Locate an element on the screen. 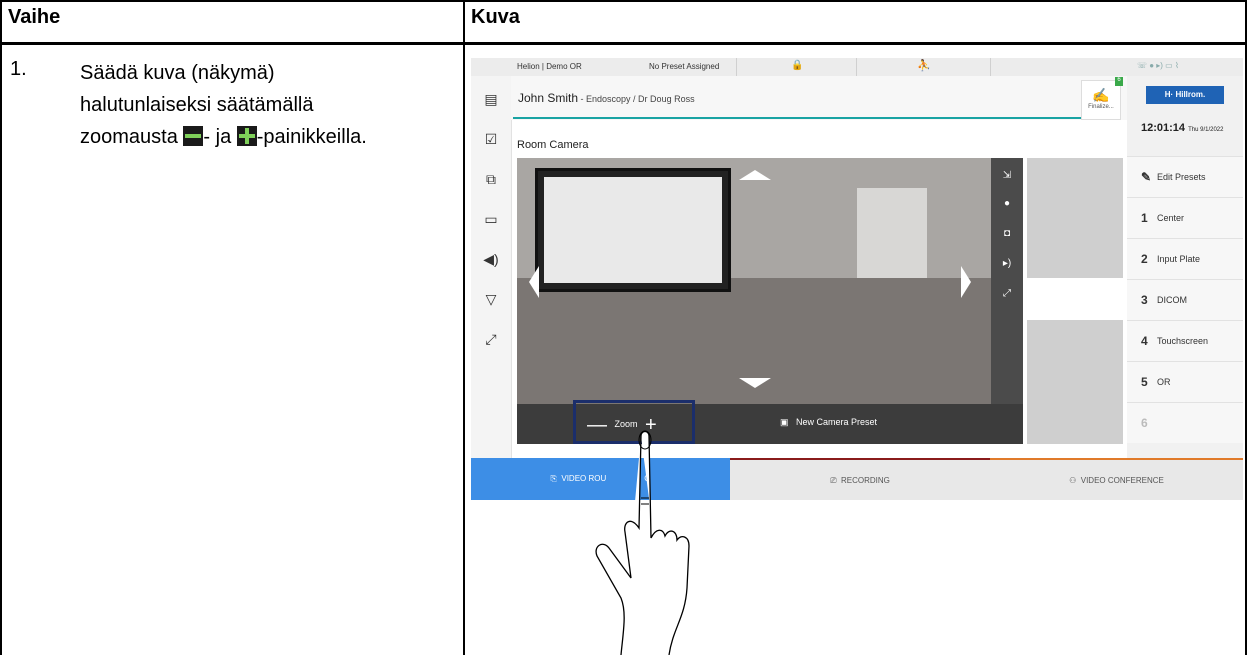  clock: 12:01:14 Thu 9/1/2022 is located at coordinates (1182, 128).